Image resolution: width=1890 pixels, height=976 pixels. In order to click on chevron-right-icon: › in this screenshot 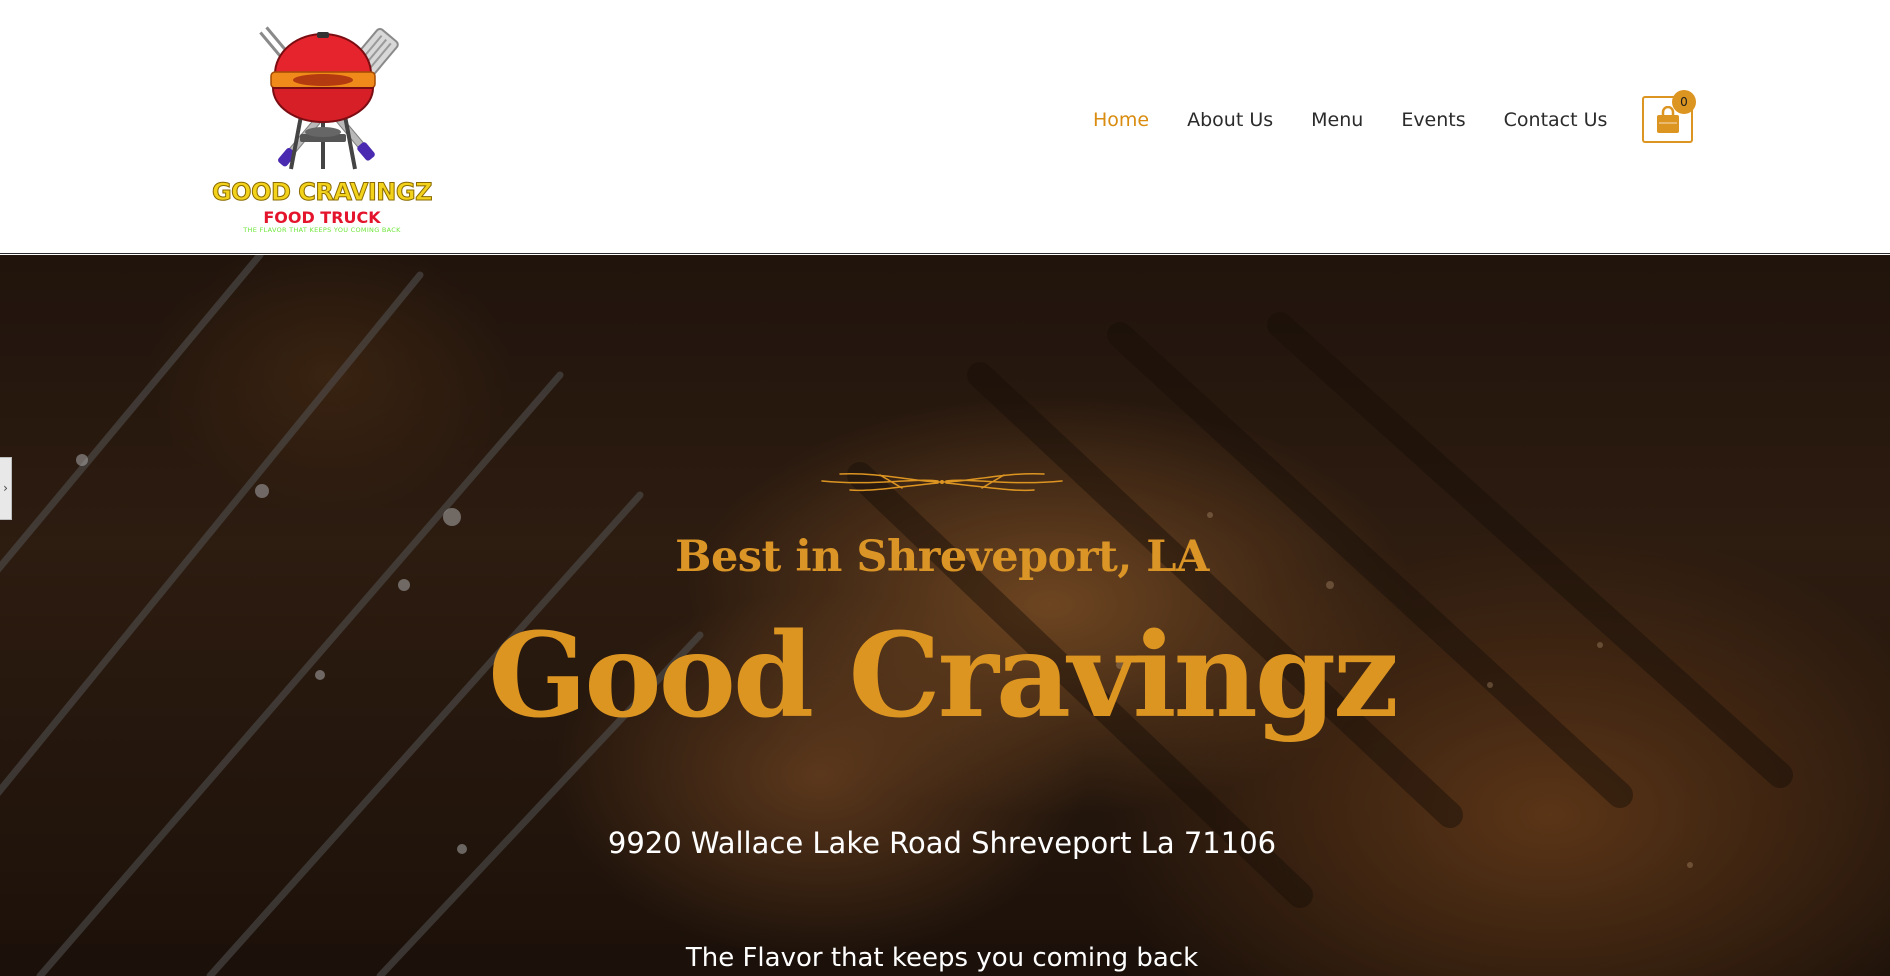, I will do `click(5, 488)`.